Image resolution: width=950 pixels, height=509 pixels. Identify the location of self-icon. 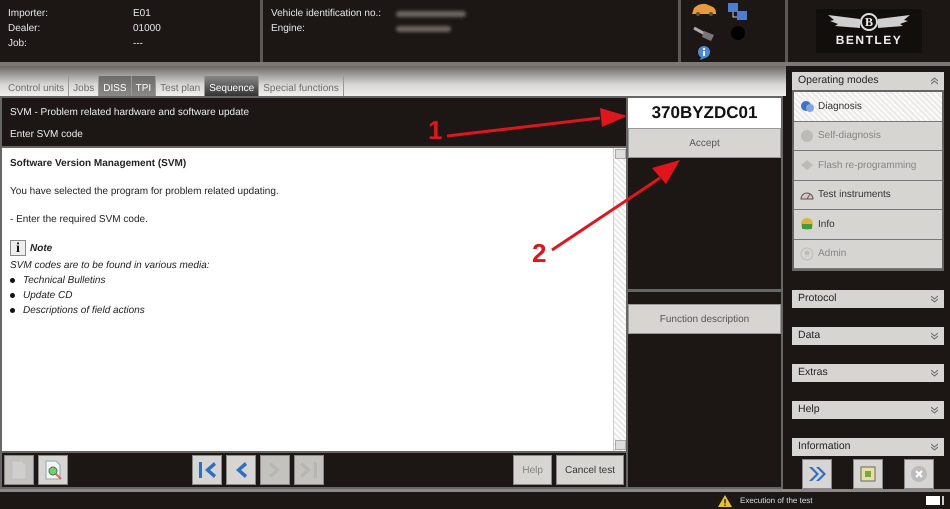
(807, 135).